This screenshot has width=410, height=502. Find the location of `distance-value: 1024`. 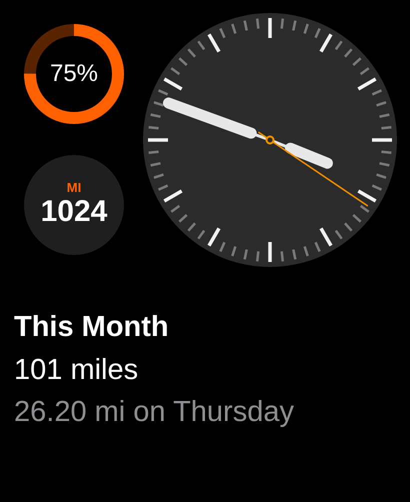

distance-value: 1024 is located at coordinates (74, 212).